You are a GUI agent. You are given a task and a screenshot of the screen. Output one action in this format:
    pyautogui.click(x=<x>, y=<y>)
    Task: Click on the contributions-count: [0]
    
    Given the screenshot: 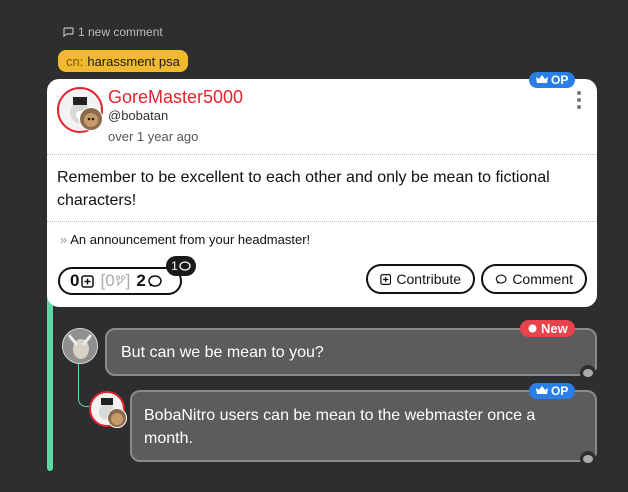 What is the action you would take?
    pyautogui.click(x=115, y=280)
    